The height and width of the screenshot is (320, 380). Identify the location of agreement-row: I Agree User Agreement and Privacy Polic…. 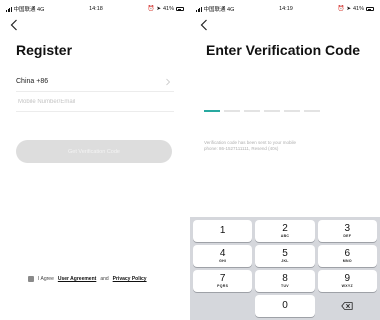
(87, 279).